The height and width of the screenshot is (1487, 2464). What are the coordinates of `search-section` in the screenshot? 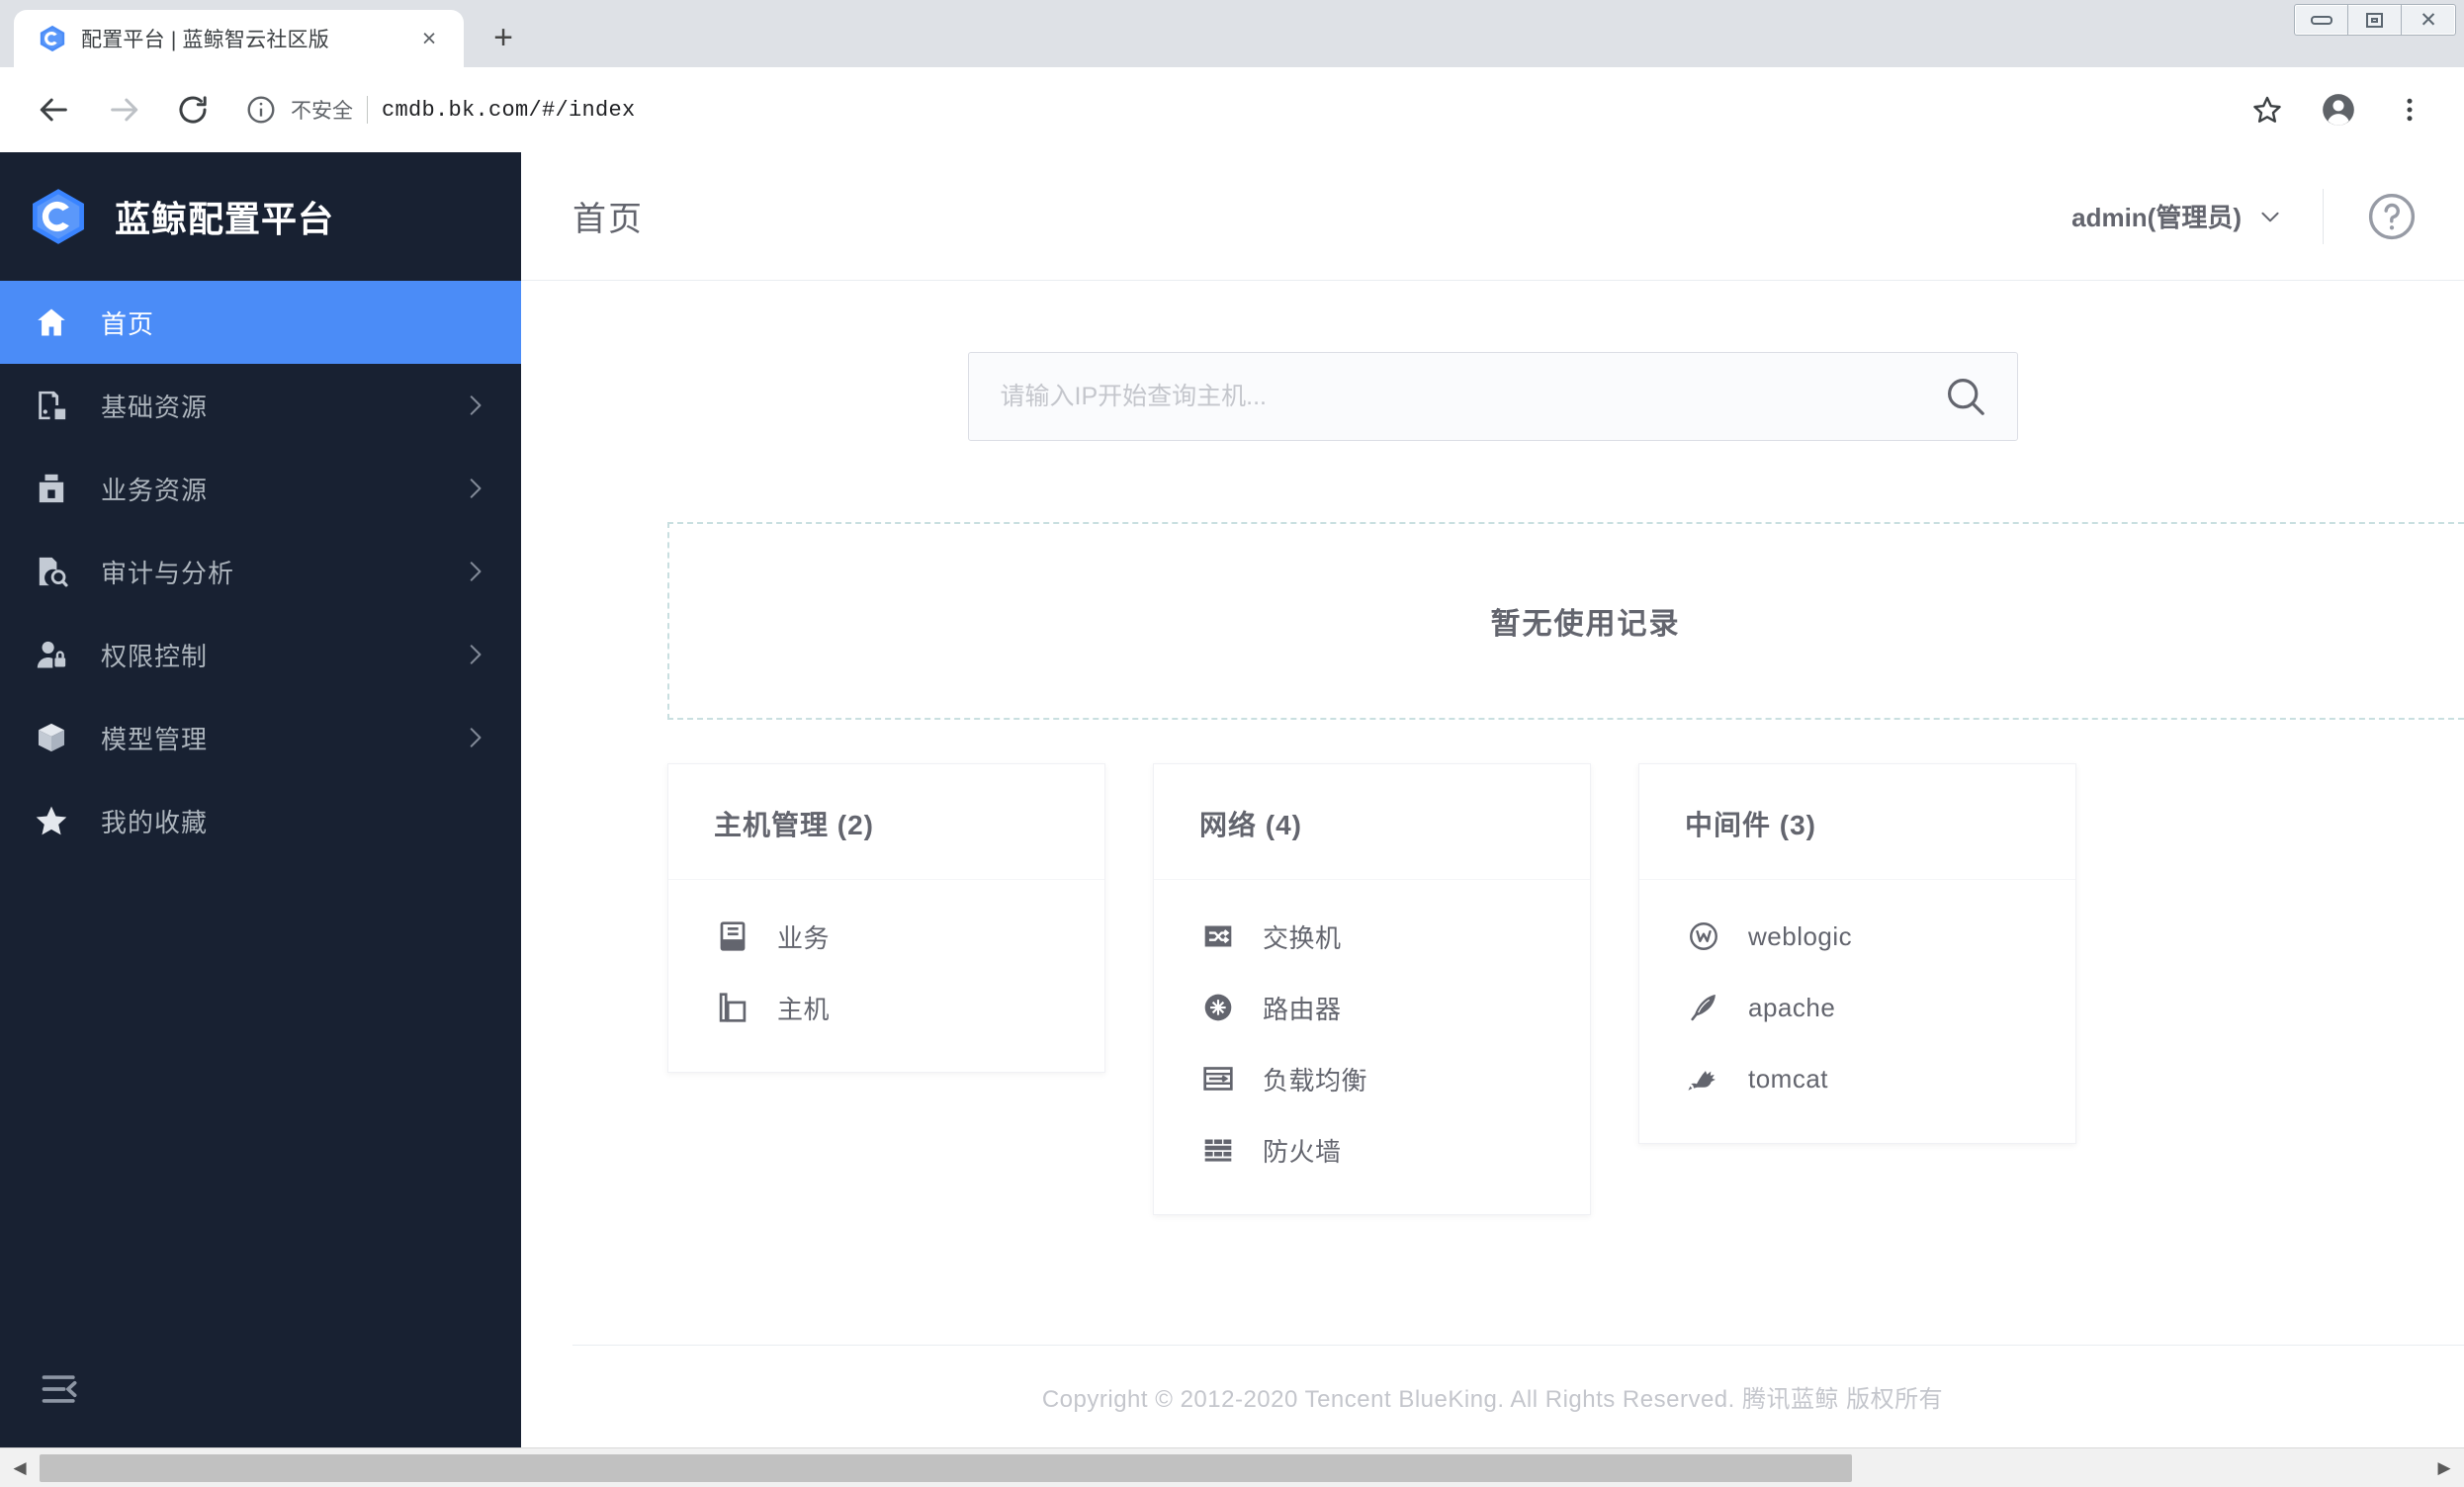 It's located at (1493, 361).